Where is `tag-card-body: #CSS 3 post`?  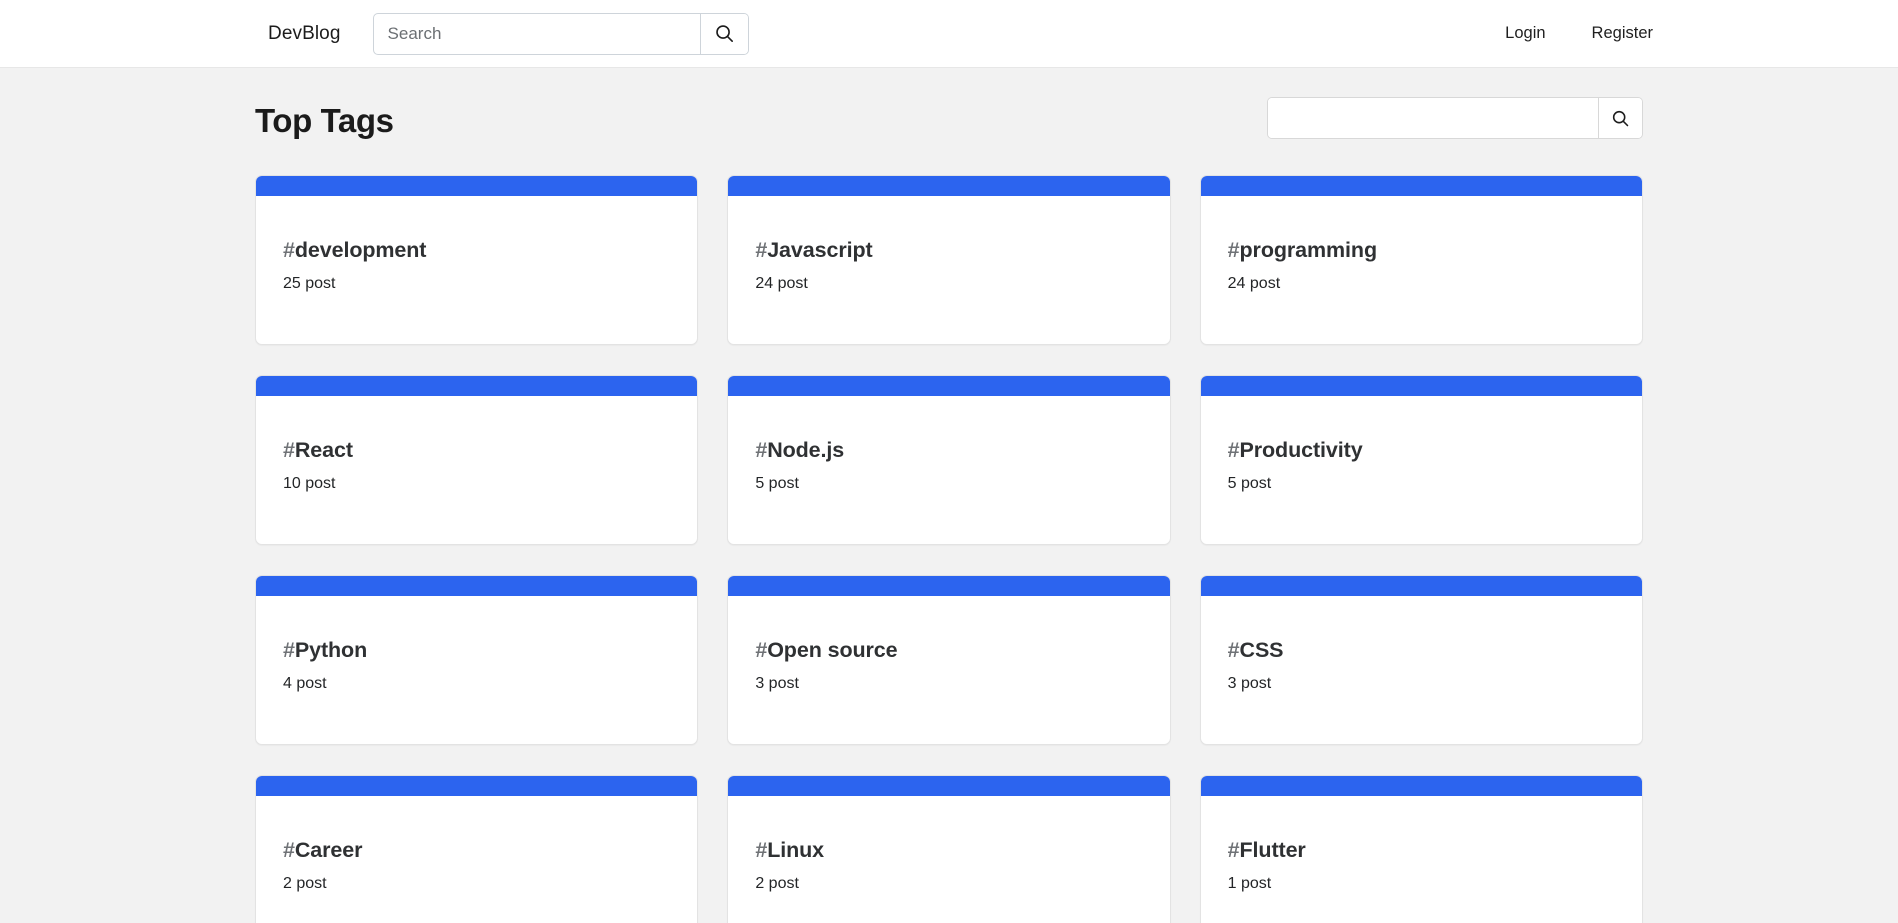
tag-card-body: #CSS 3 post is located at coordinates (1421, 670).